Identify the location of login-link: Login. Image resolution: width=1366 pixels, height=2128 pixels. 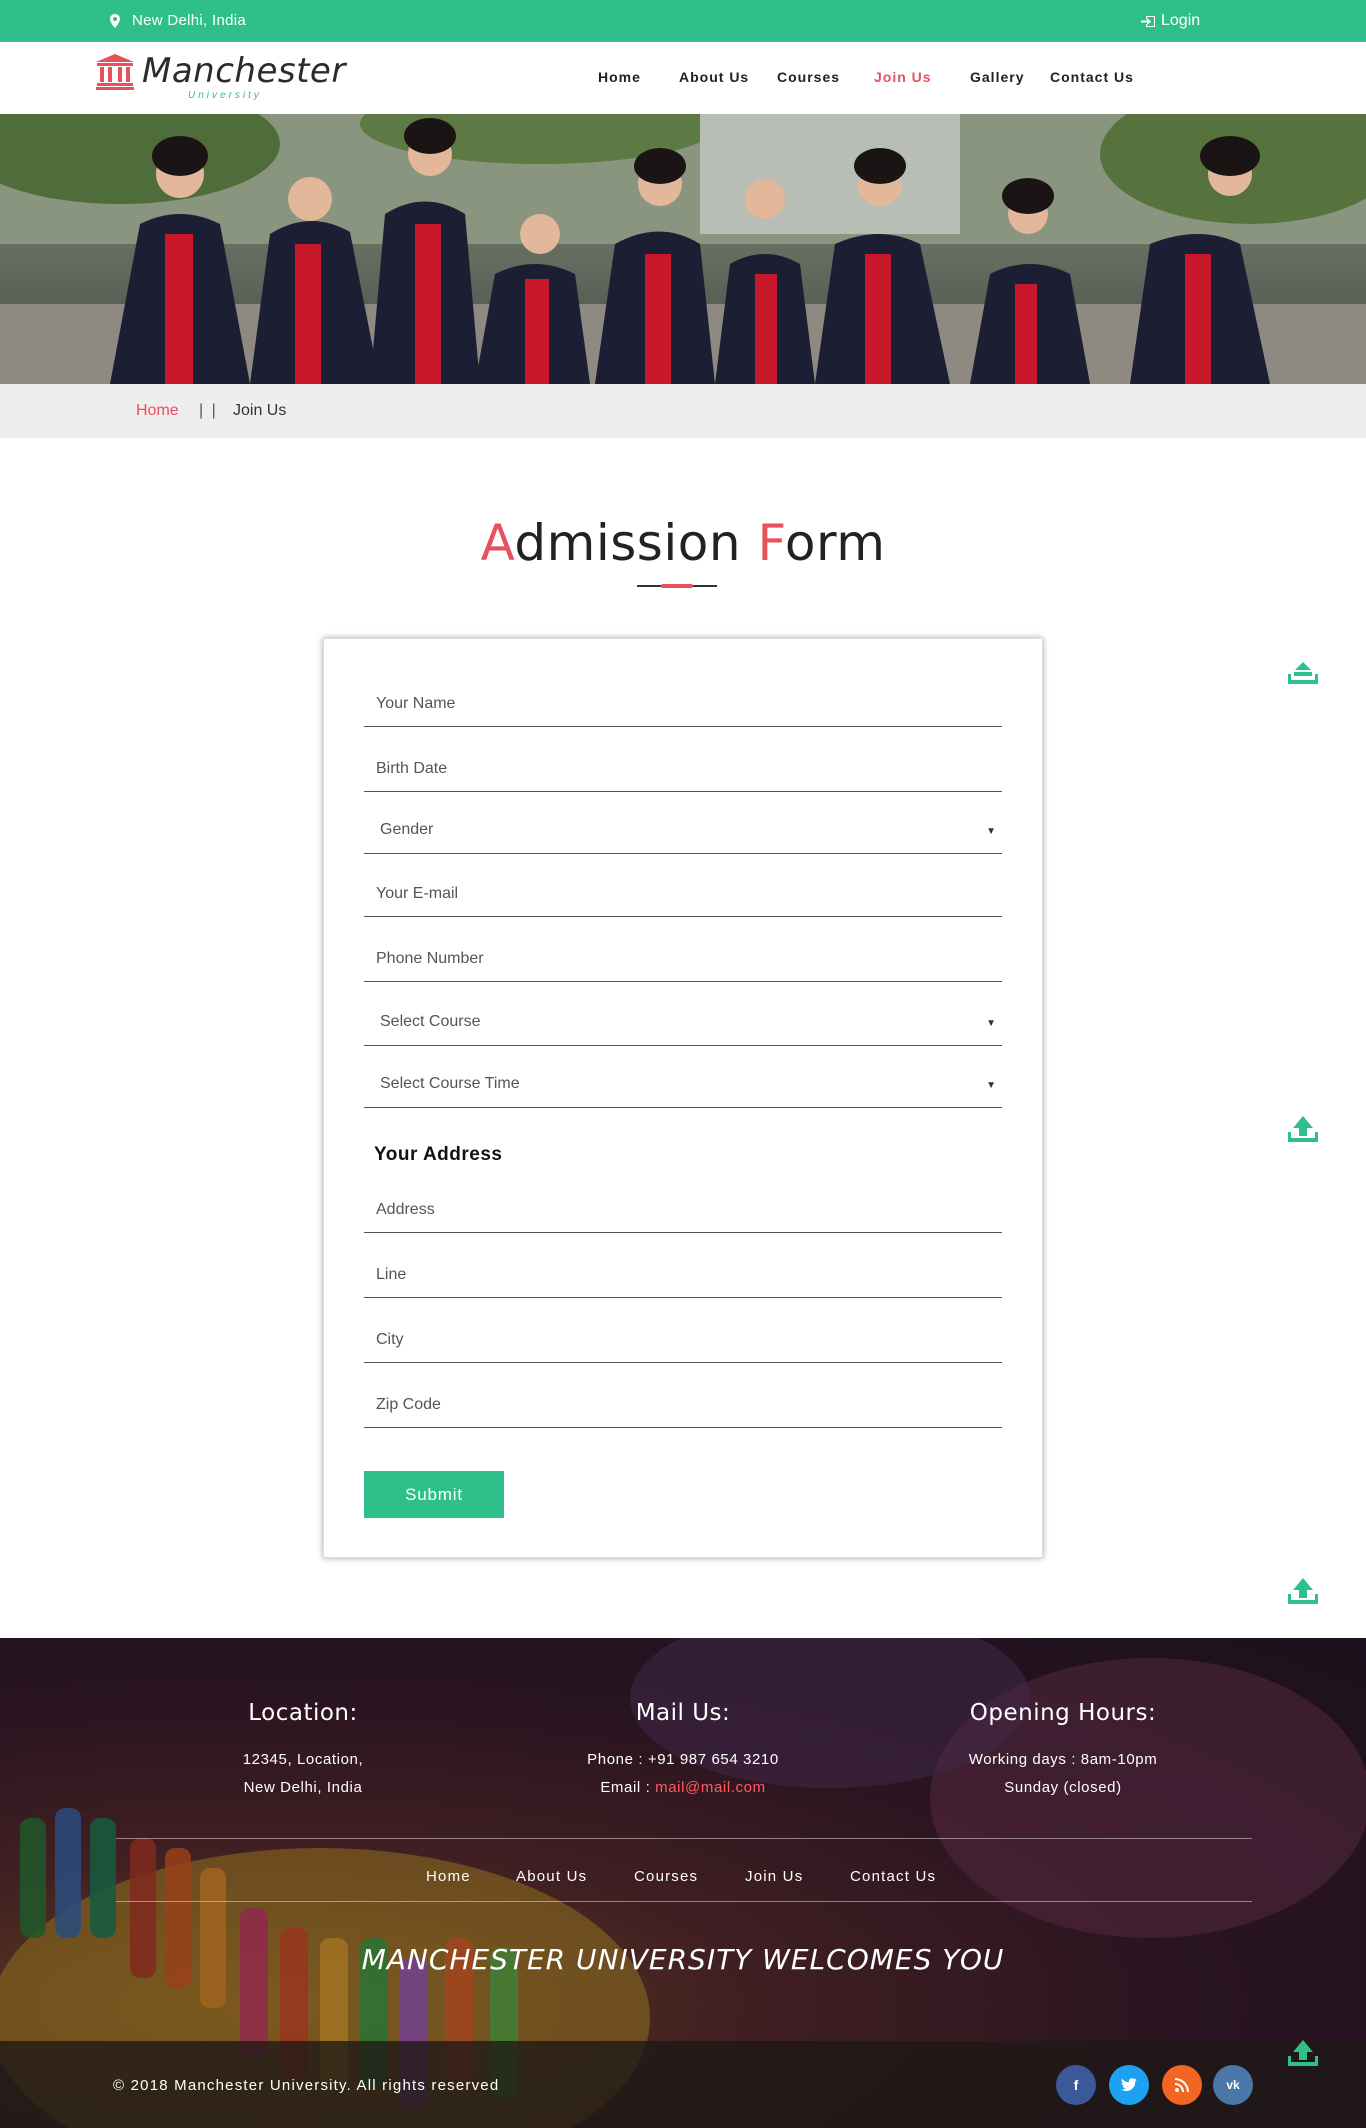
(1170, 21).